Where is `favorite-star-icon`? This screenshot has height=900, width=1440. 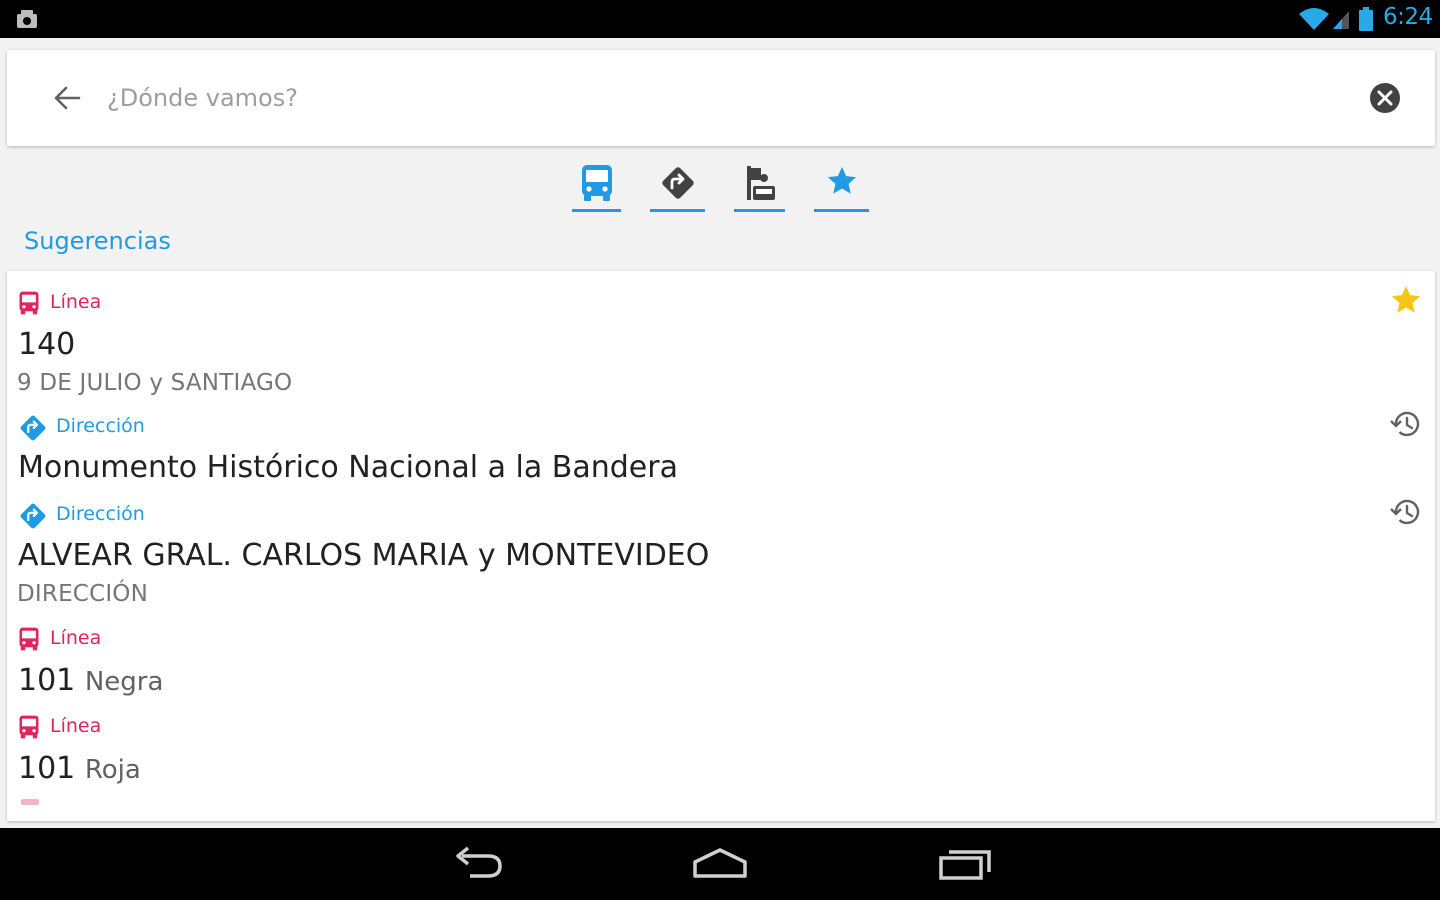
favorite-star-icon is located at coordinates (1406, 300).